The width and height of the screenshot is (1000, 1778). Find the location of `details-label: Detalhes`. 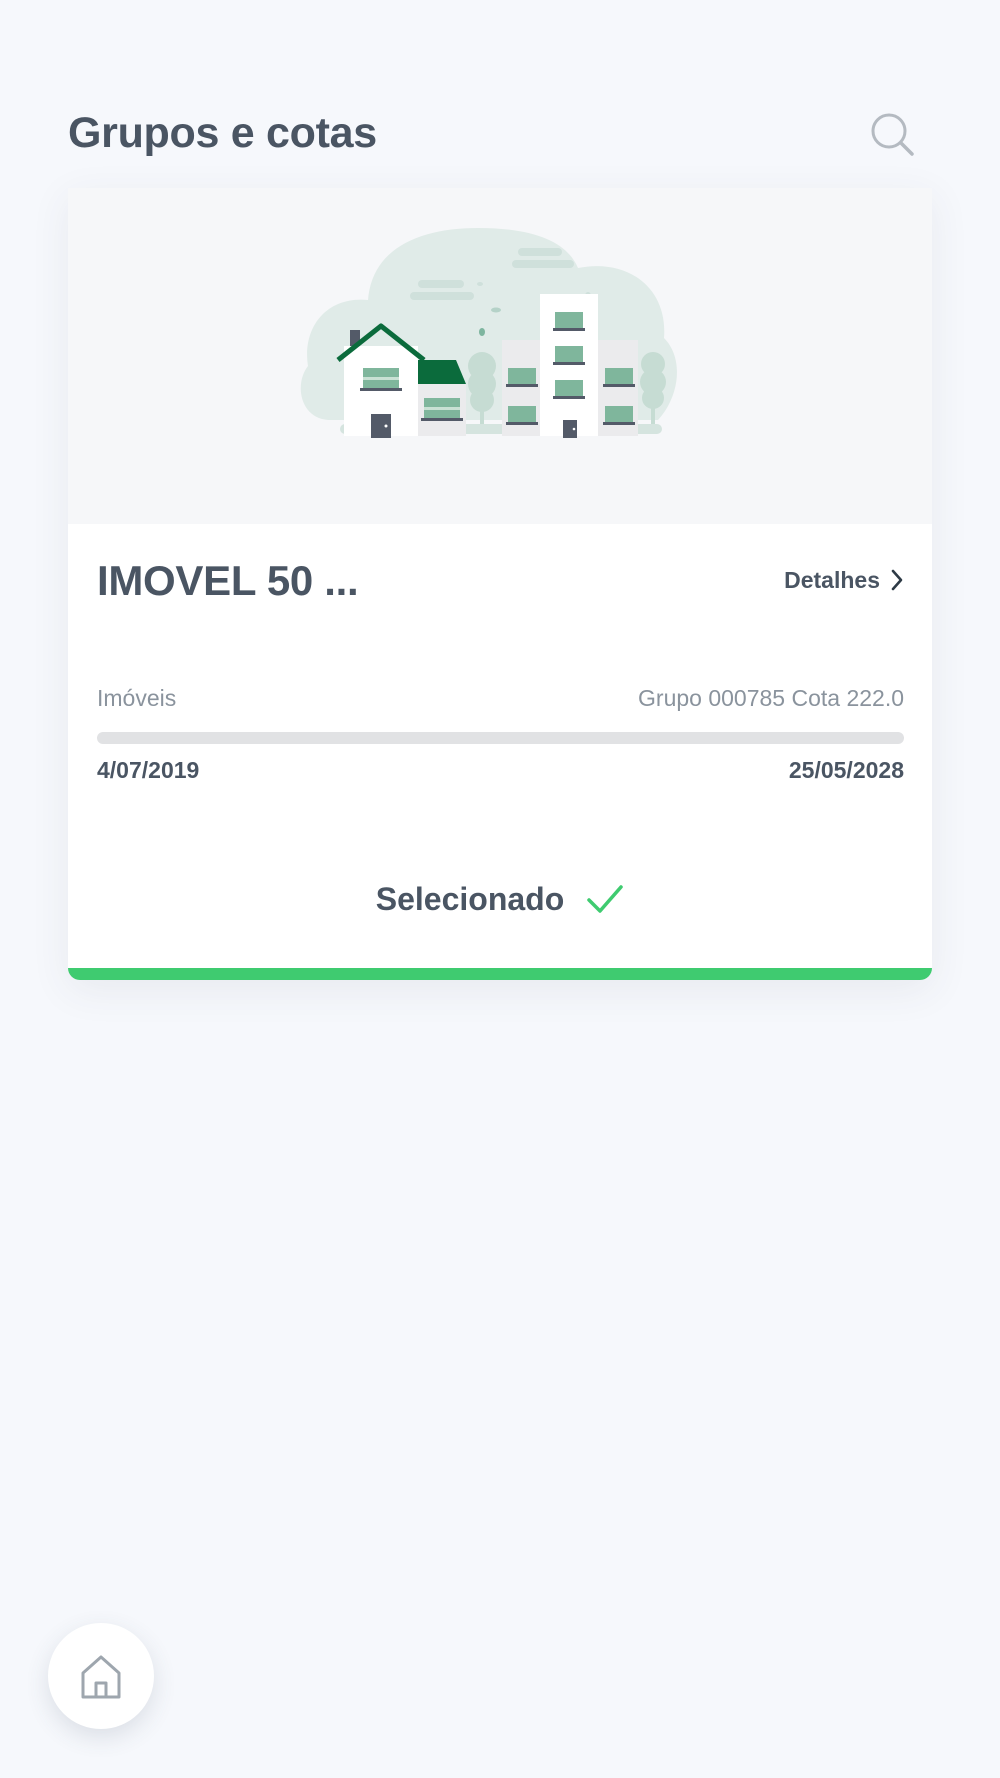

details-label: Detalhes is located at coordinates (832, 579).